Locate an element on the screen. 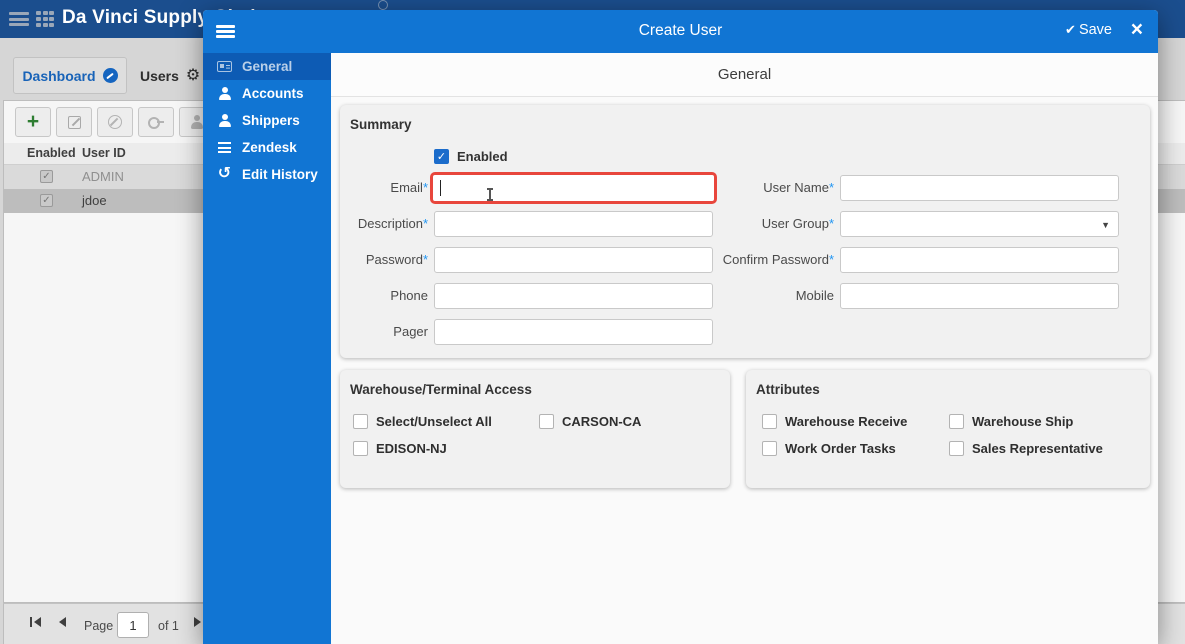  disable-user-button is located at coordinates (115, 122).